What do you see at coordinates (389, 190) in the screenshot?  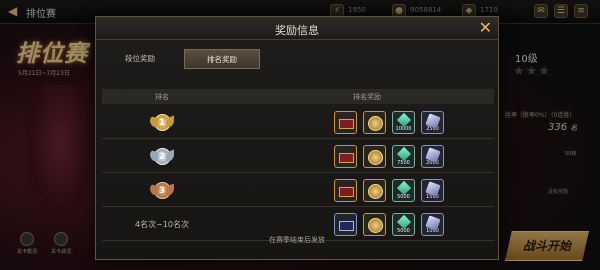 I see `reward-items: 5000 1500` at bounding box center [389, 190].